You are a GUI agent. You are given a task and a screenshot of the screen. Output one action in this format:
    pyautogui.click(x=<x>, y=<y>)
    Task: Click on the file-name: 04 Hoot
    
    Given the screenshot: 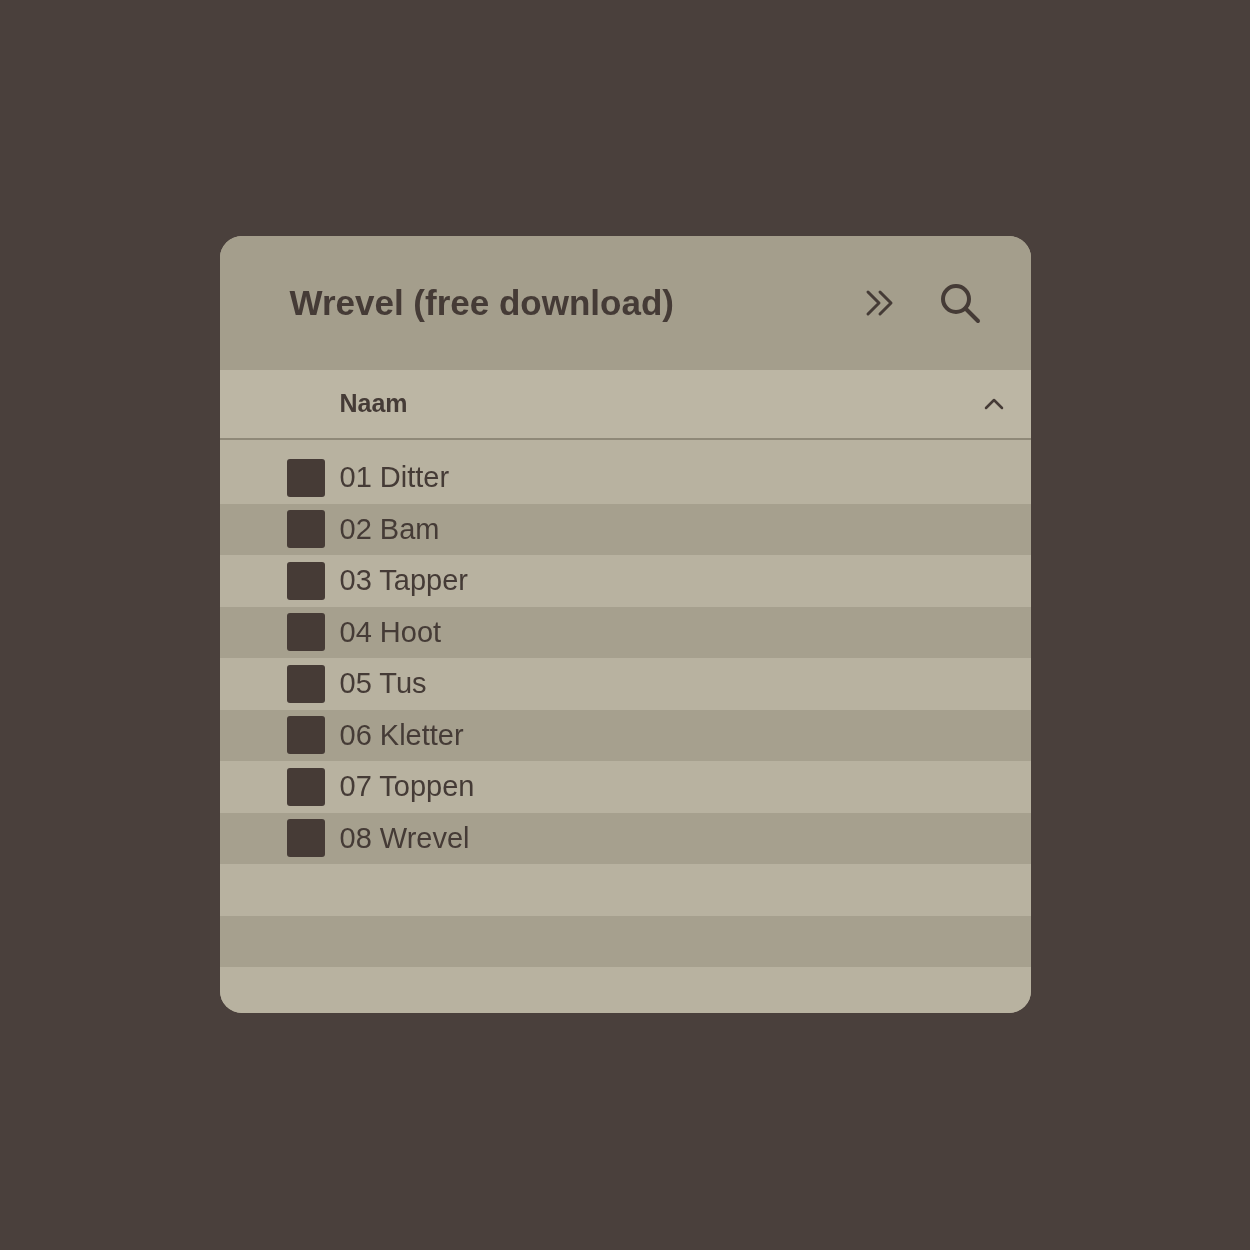 What is the action you would take?
    pyautogui.click(x=390, y=632)
    